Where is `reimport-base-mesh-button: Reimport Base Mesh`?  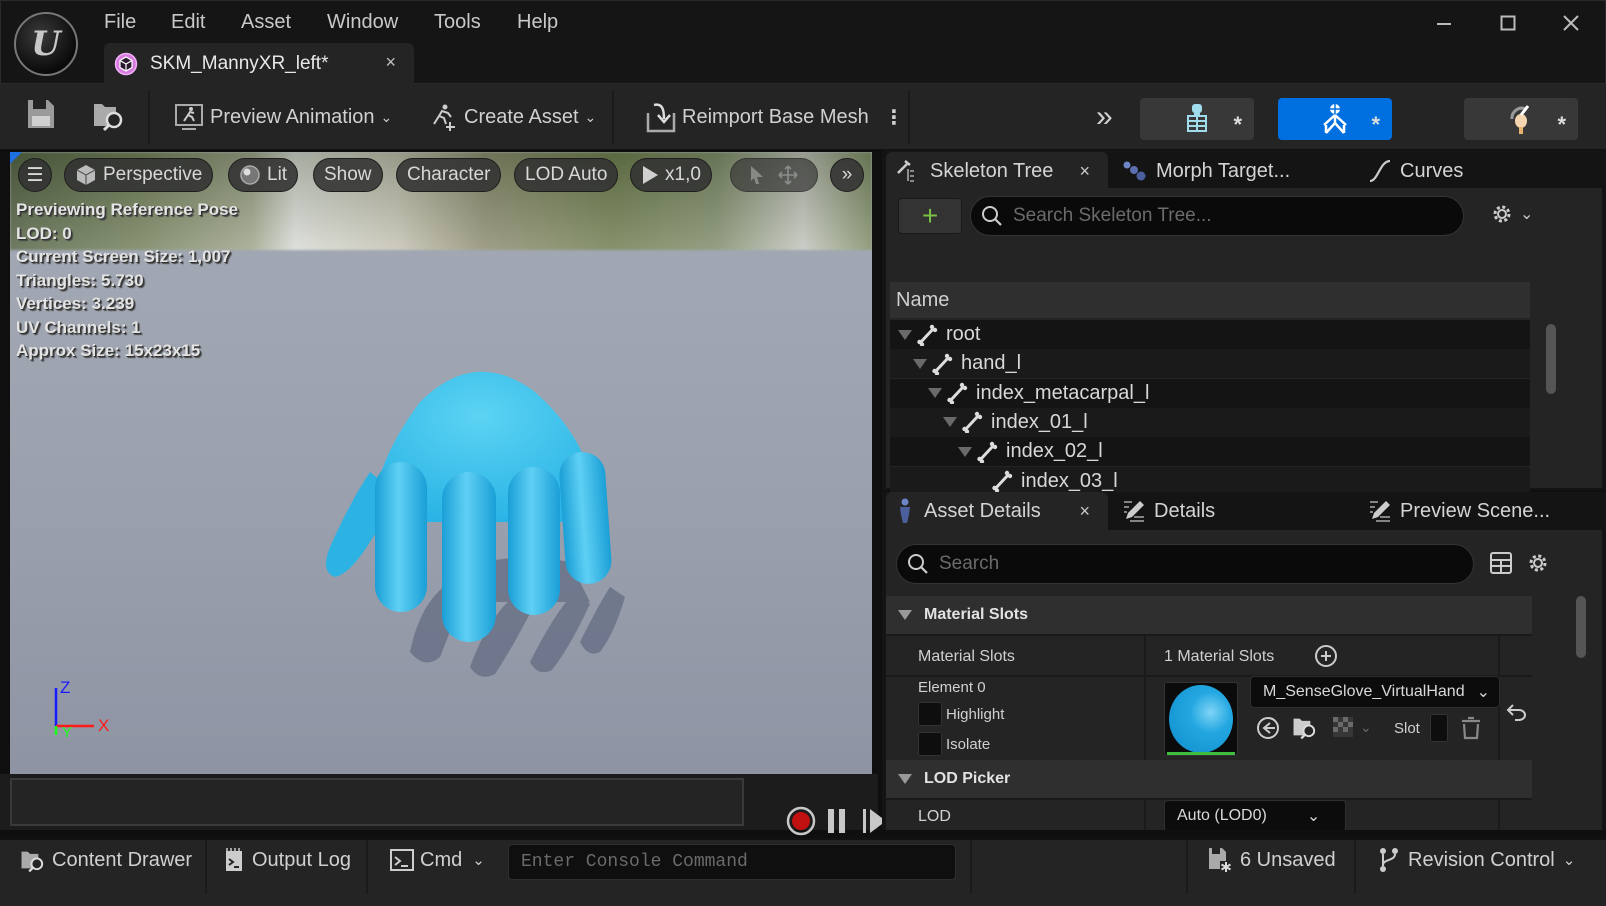 reimport-base-mesh-button: Reimport Base Mesh is located at coordinates (757, 117).